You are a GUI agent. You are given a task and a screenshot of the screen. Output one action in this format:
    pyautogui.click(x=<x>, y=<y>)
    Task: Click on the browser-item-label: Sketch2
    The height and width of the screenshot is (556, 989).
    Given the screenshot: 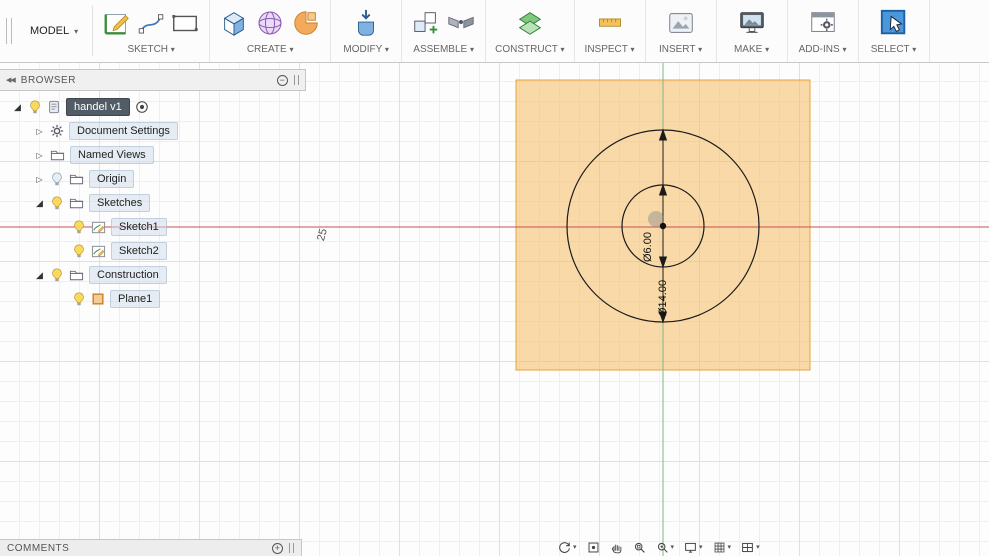 What is the action you would take?
    pyautogui.click(x=139, y=251)
    